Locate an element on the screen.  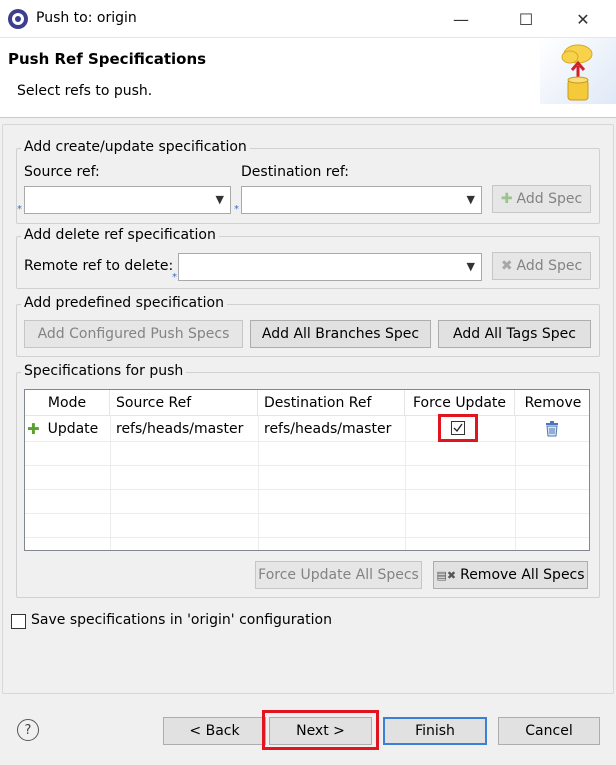
row-source-ref: refs/heads/master is located at coordinates (186, 429).